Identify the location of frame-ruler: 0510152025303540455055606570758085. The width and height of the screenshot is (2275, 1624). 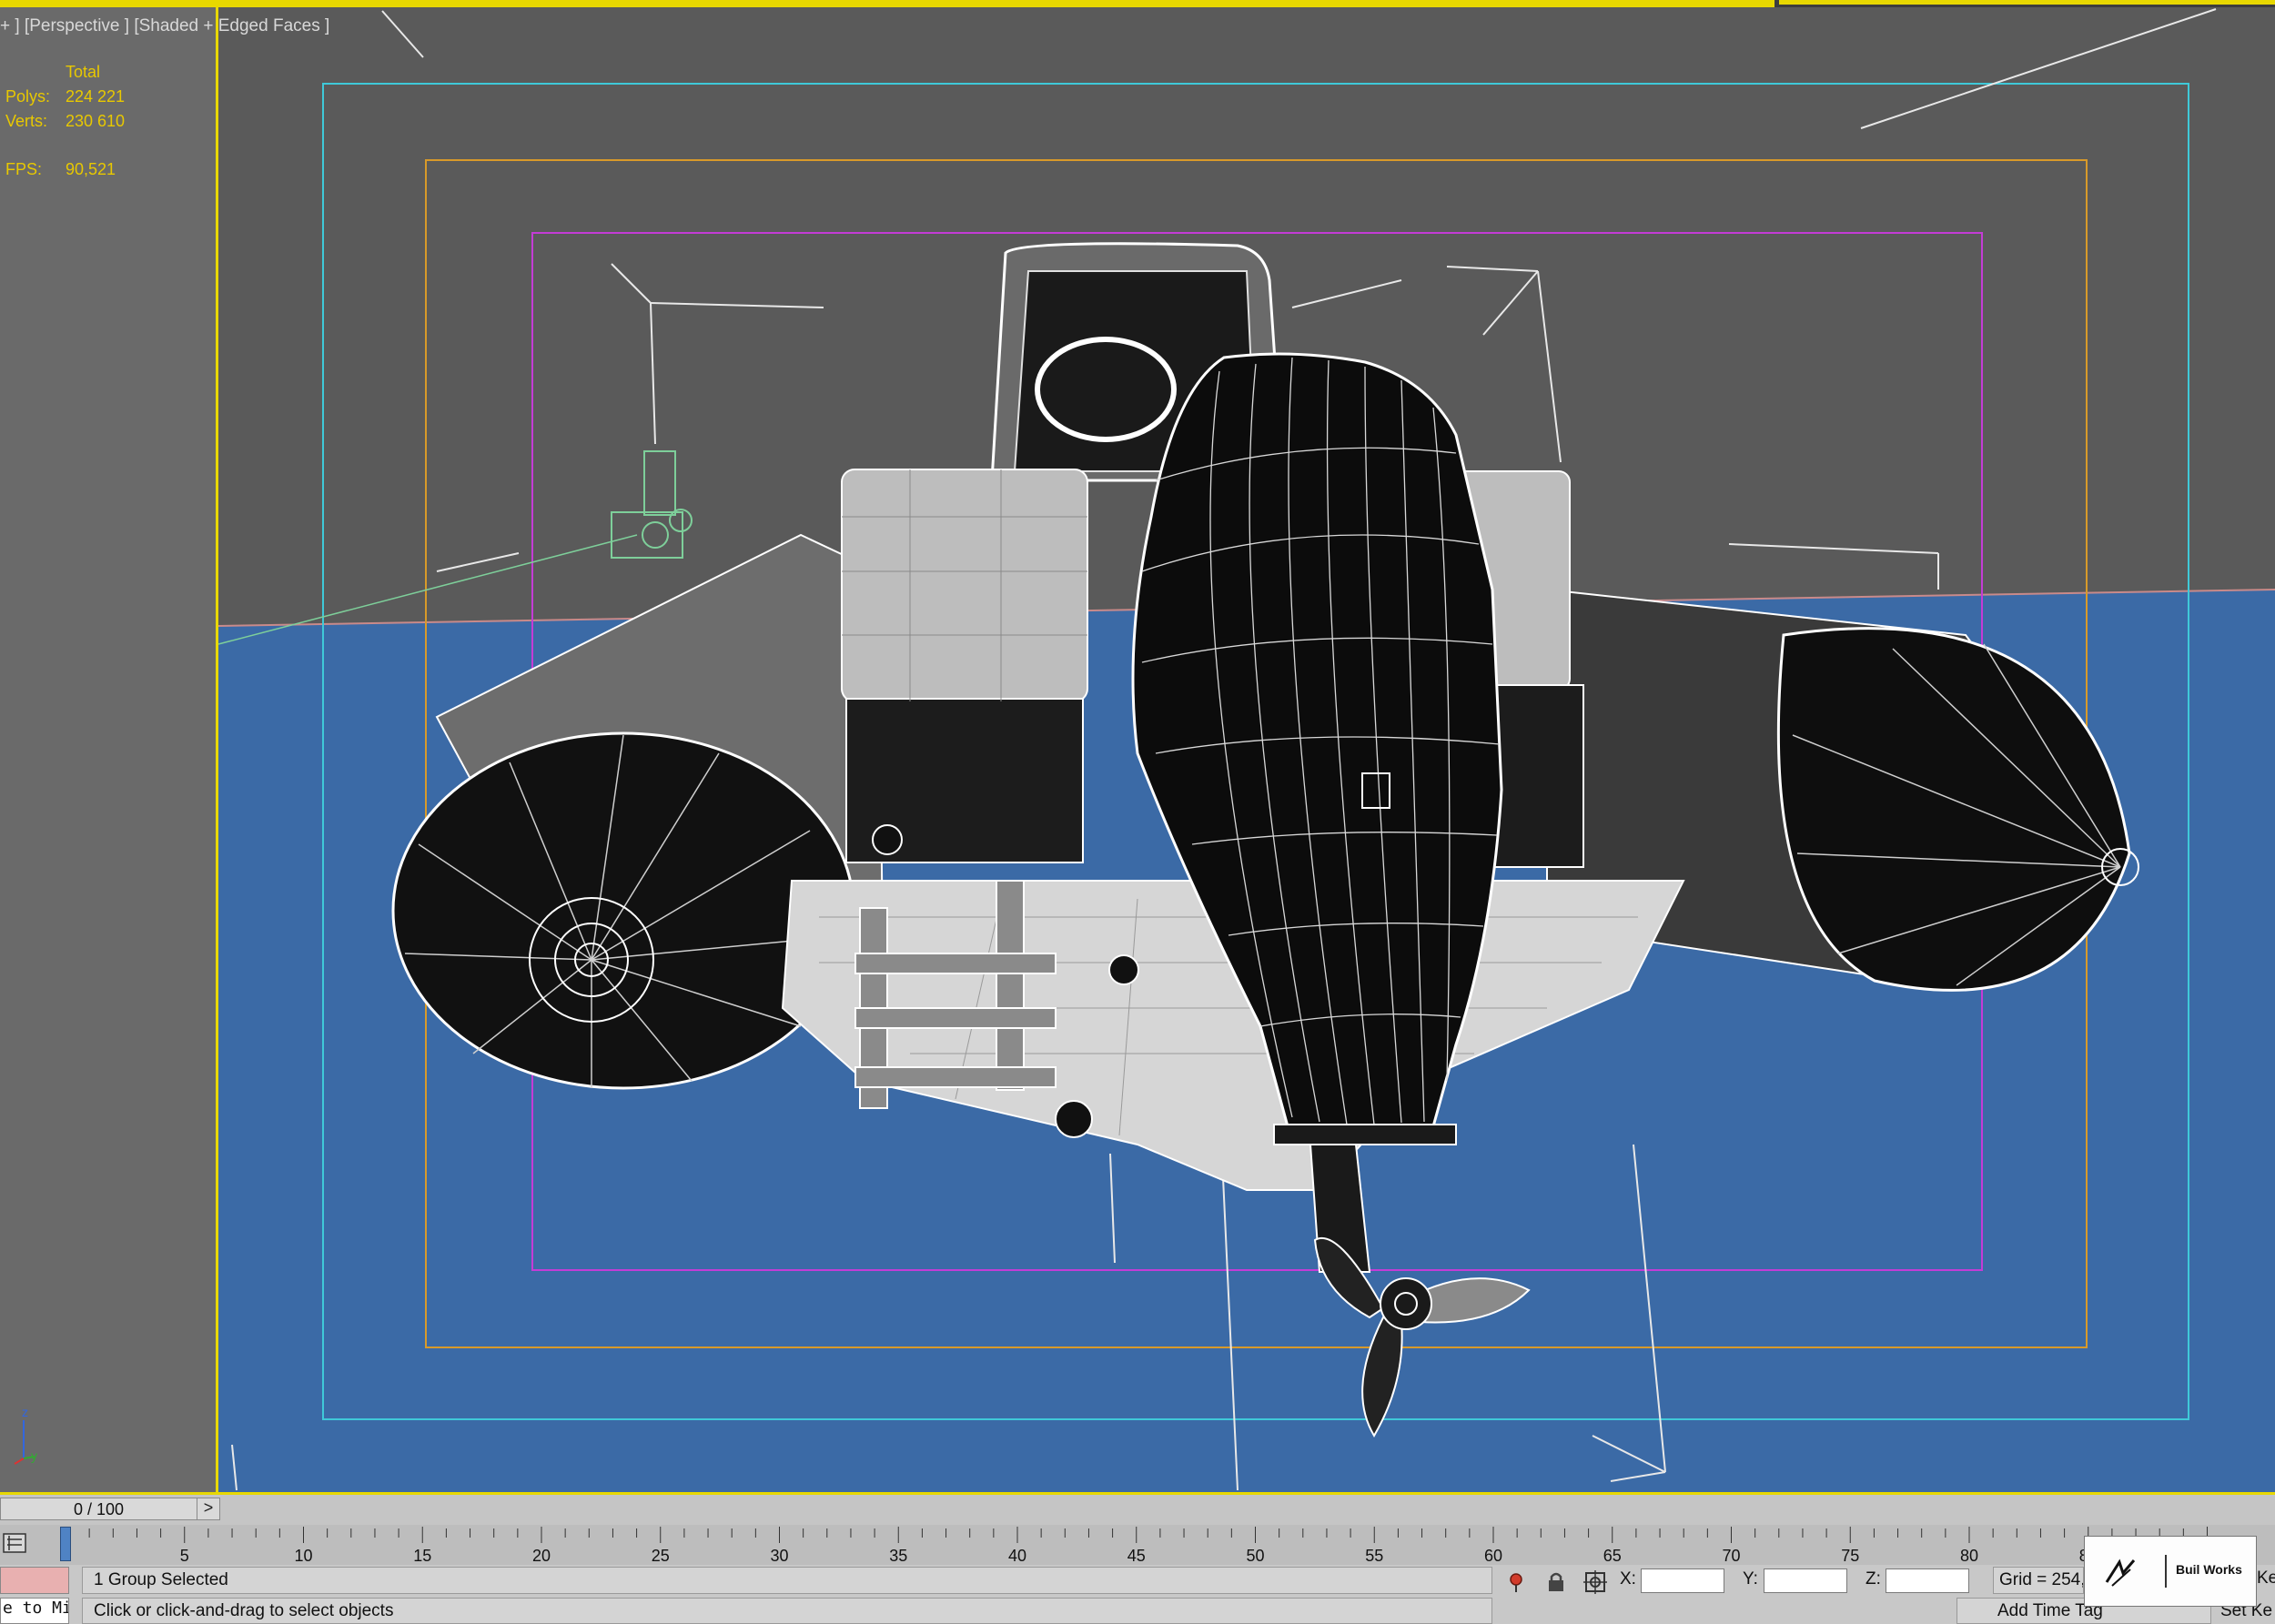
(1153, 1545).